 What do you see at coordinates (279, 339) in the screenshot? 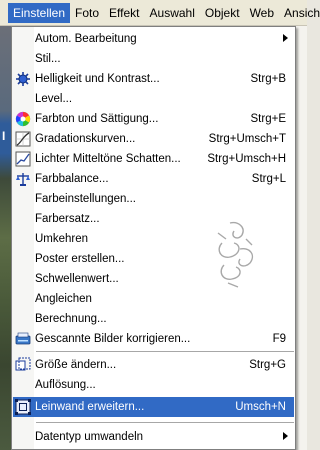
I see `menu-item-shortcut: F9` at bounding box center [279, 339].